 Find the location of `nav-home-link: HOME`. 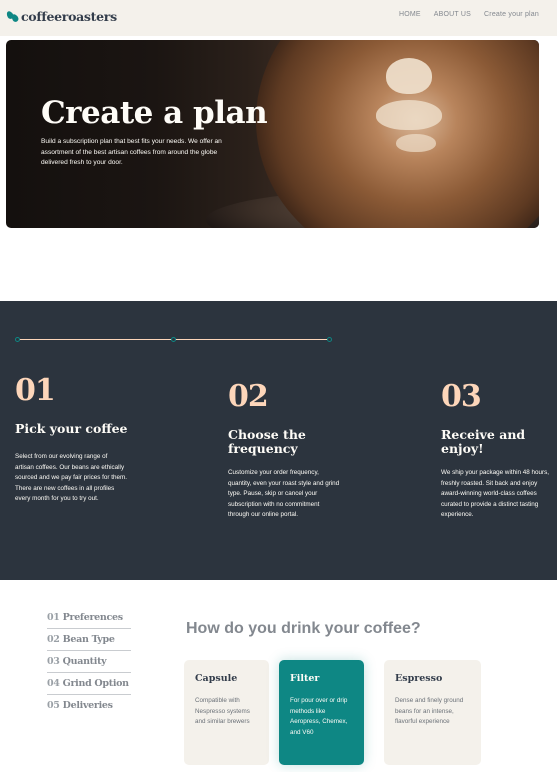

nav-home-link: HOME is located at coordinates (410, 14).